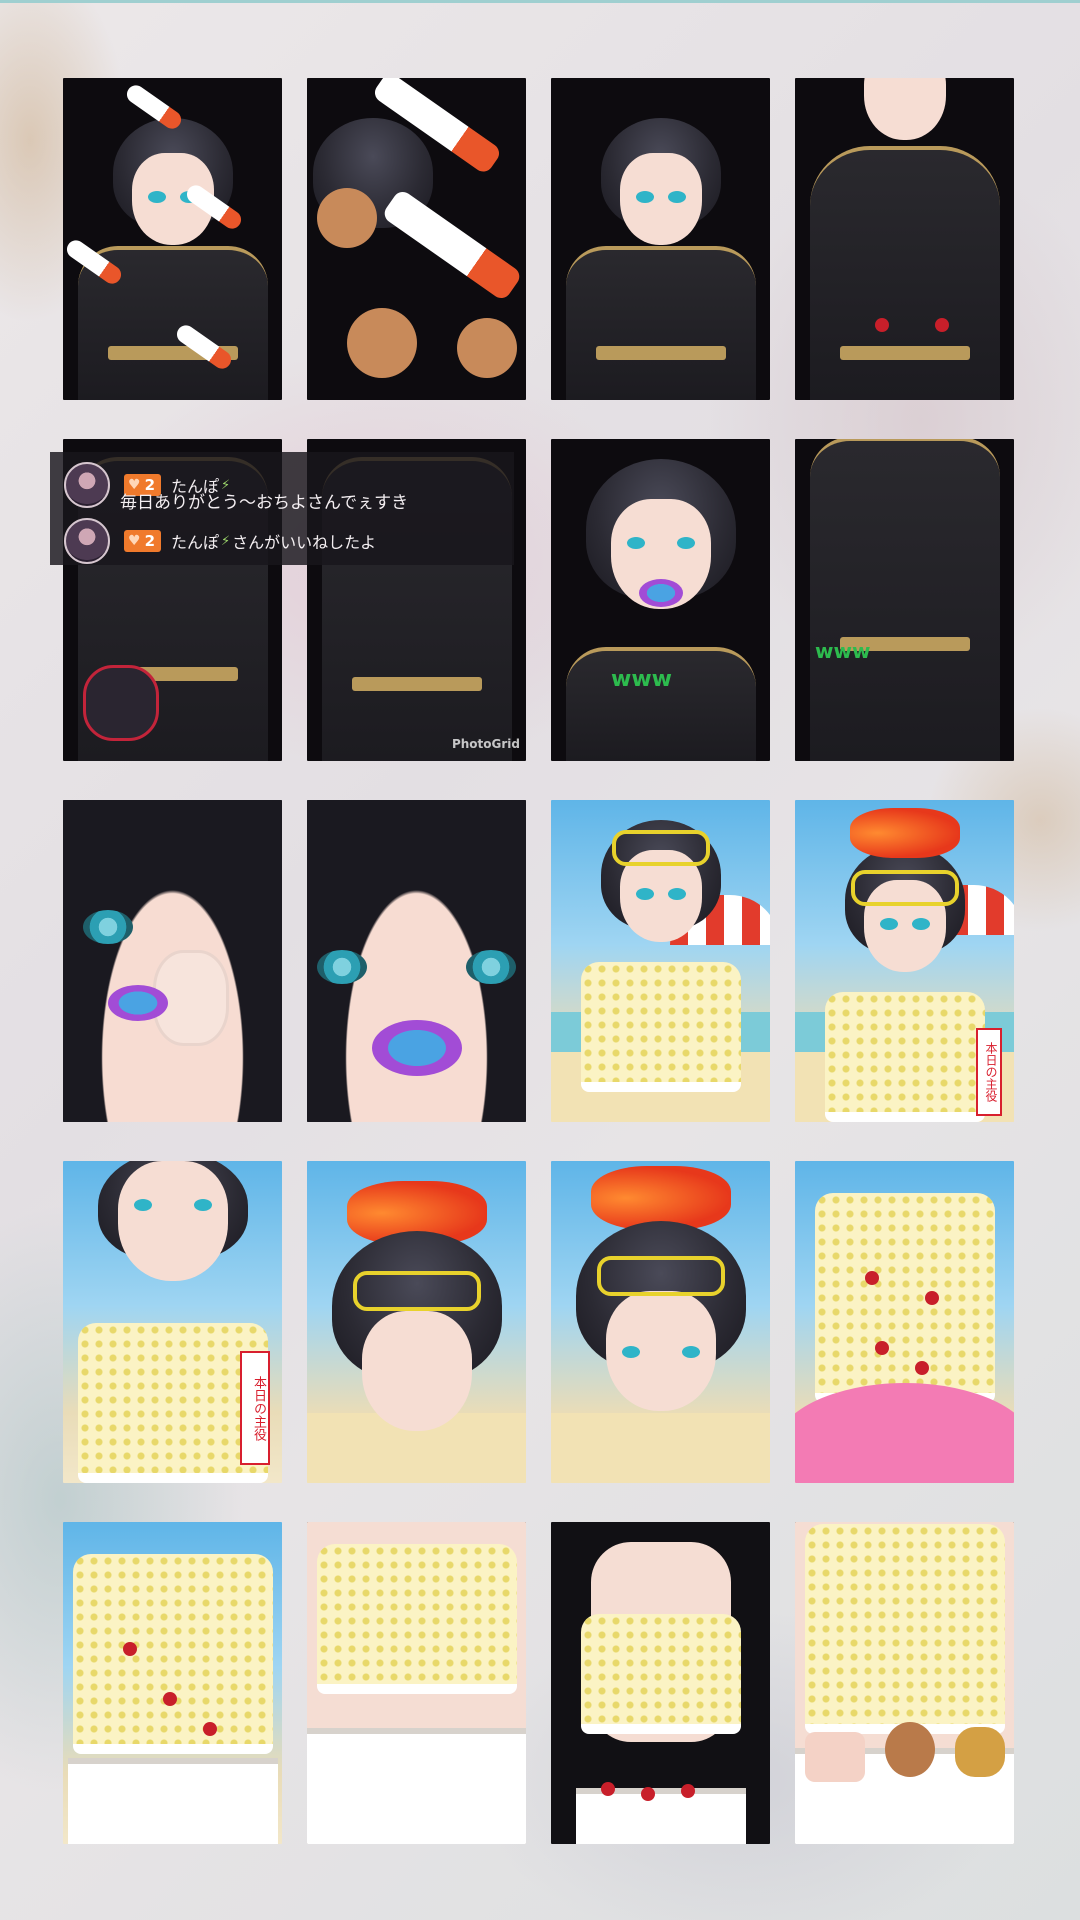 This screenshot has height=1920, width=1080. What do you see at coordinates (980, 1752) in the screenshot?
I see `cake-sticker` at bounding box center [980, 1752].